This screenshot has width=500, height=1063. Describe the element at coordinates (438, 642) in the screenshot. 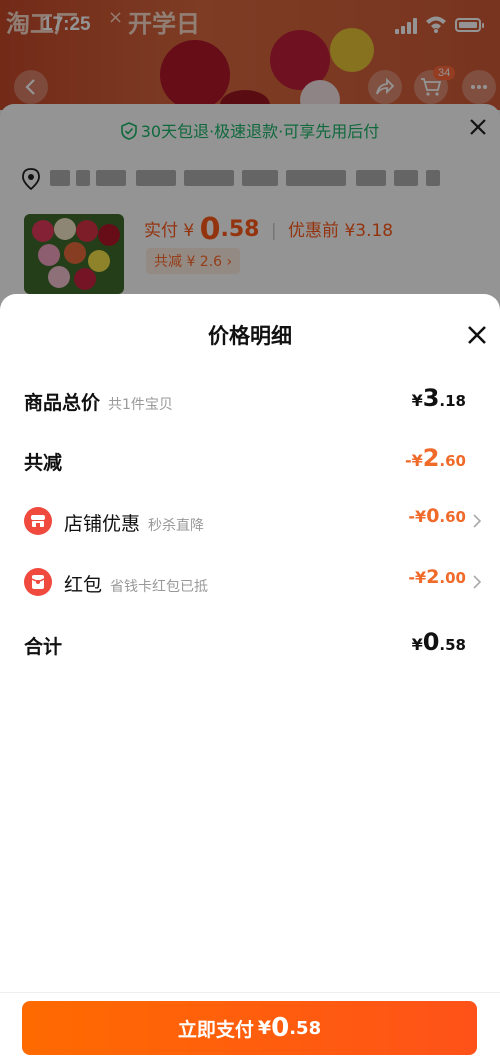

I see `row-value: ¥0.58` at that location.